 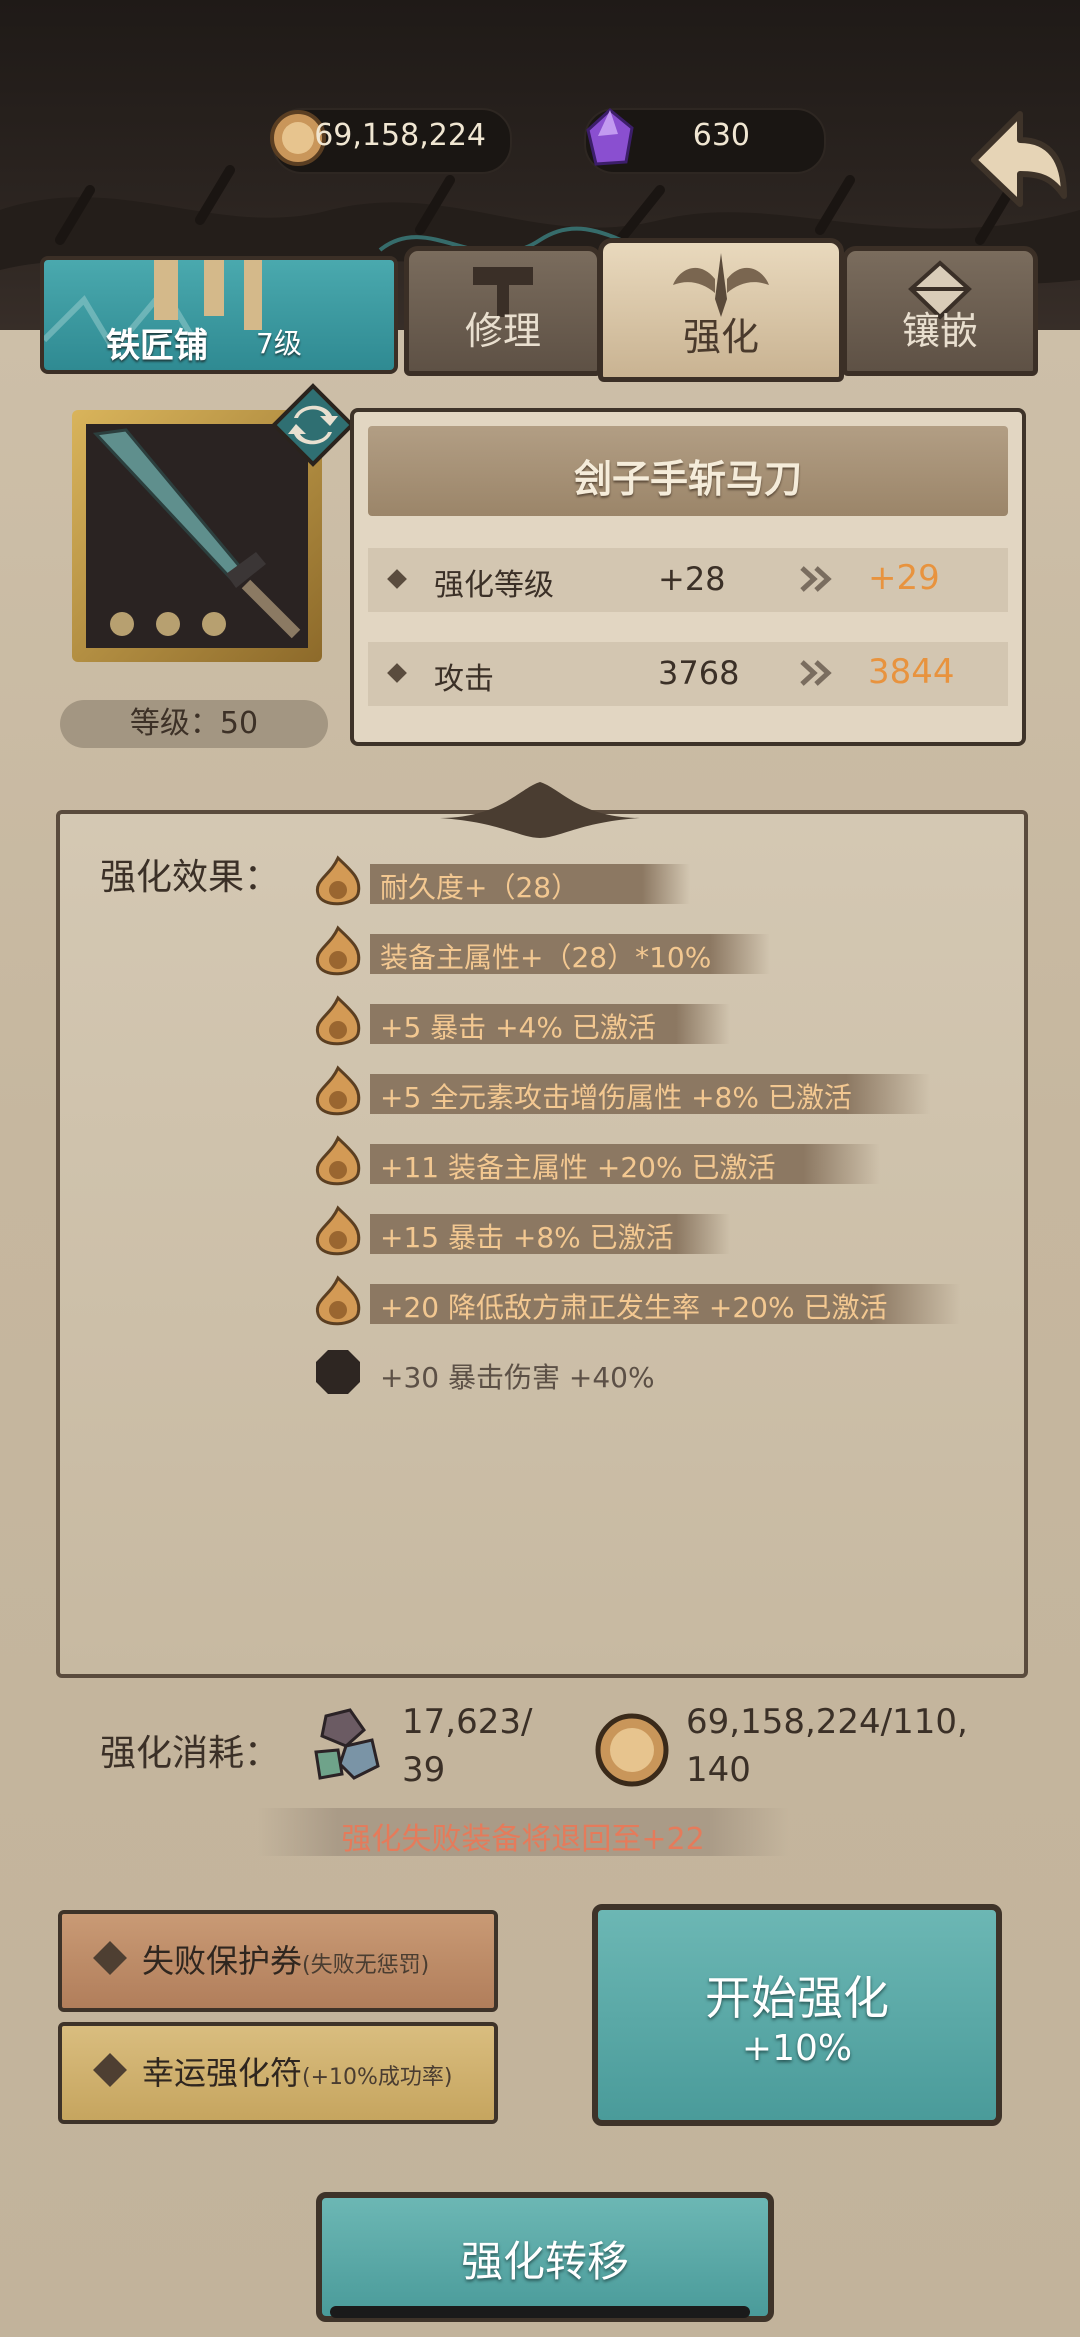 I want to click on tab-repair: 修理, so click(x=503, y=311).